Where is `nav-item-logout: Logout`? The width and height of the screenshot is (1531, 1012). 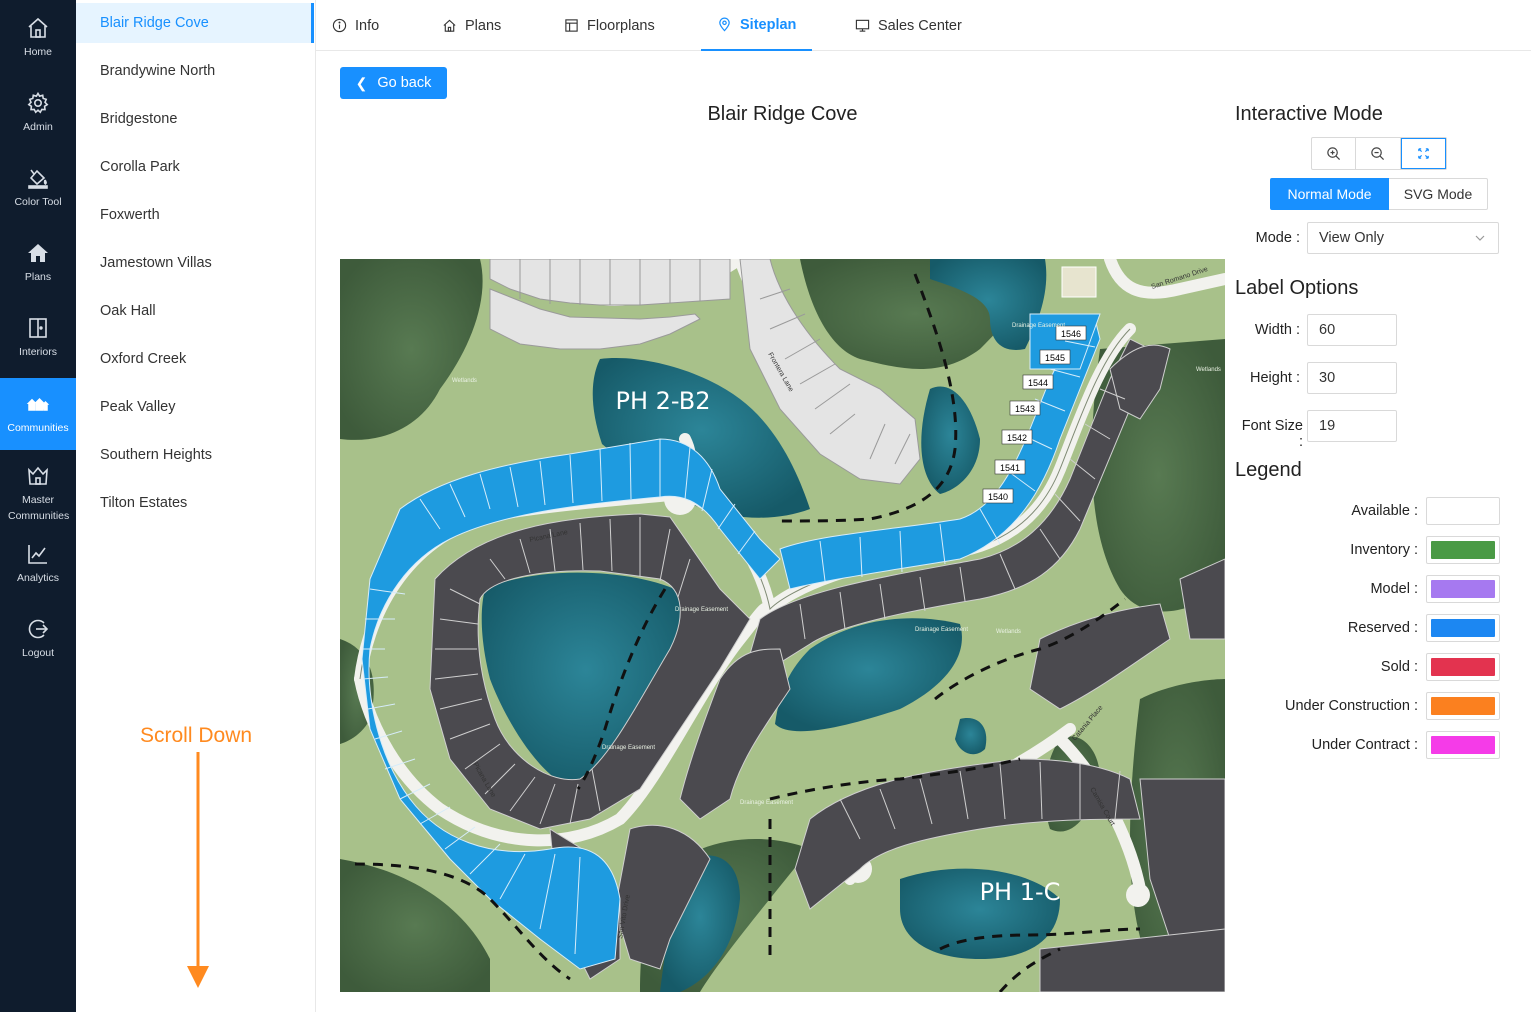 nav-item-logout: Logout is located at coordinates (38, 639).